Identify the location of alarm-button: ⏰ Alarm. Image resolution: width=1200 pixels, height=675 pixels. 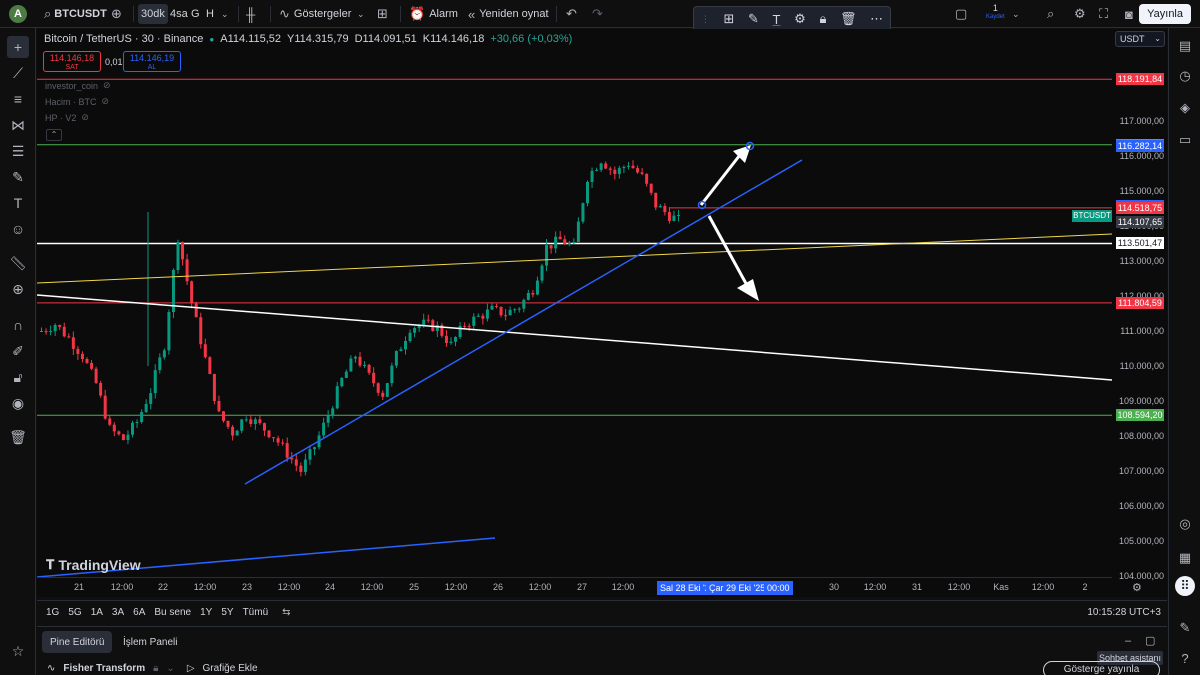
(433, 14).